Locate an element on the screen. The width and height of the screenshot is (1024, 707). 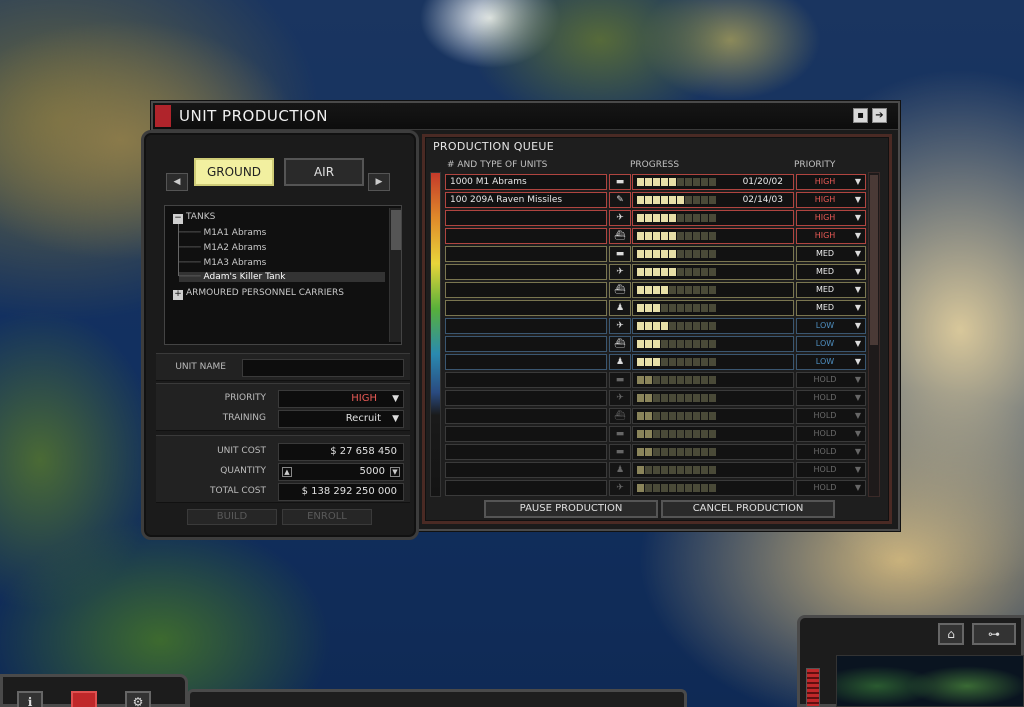
tab-air: AIR is located at coordinates (324, 172).